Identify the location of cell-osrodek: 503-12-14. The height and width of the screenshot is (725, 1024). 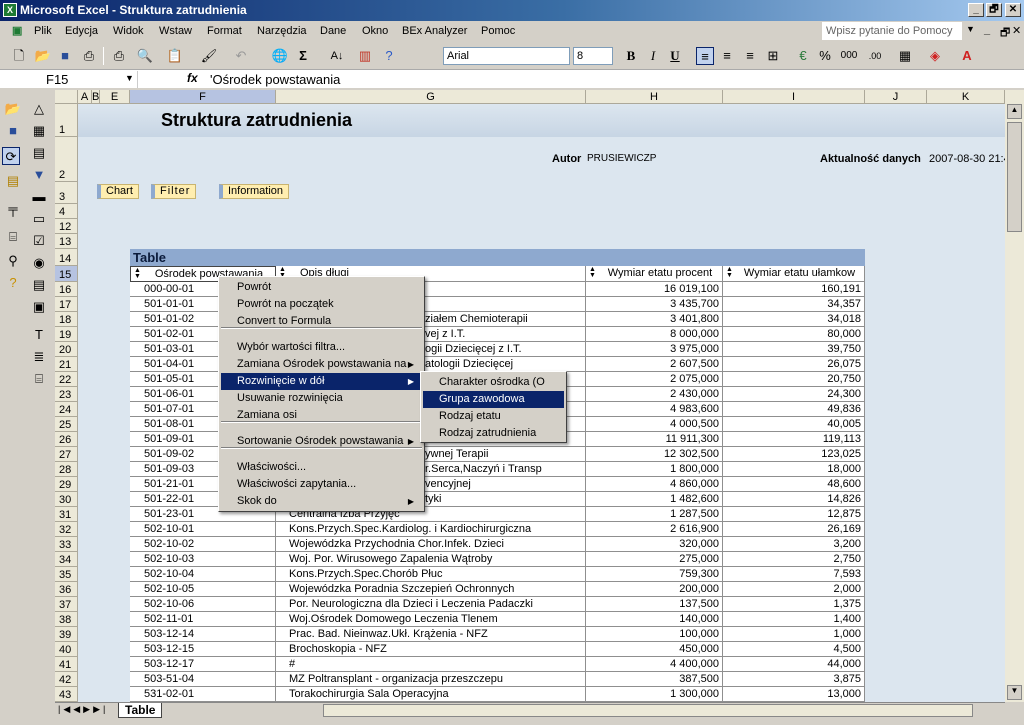
(203, 634).